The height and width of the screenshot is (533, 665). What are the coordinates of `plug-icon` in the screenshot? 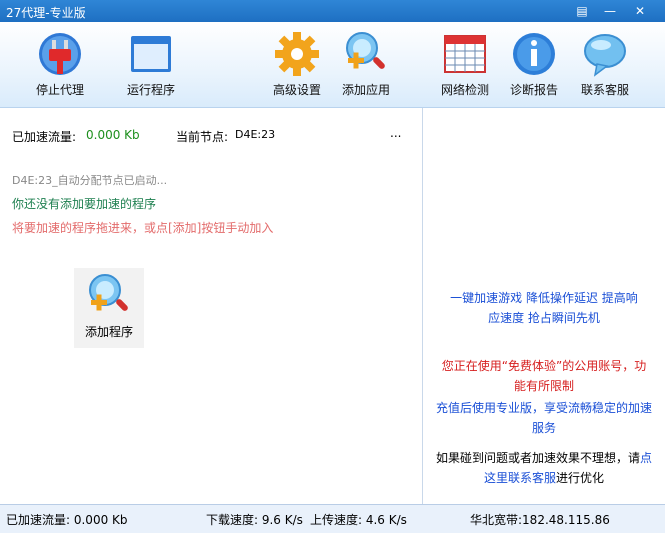 It's located at (60, 54).